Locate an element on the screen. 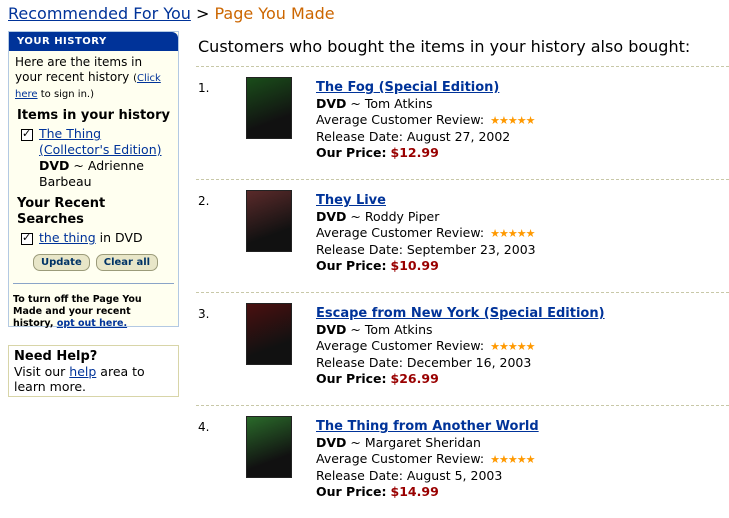  search-item-suffix: in DVD is located at coordinates (119, 237).